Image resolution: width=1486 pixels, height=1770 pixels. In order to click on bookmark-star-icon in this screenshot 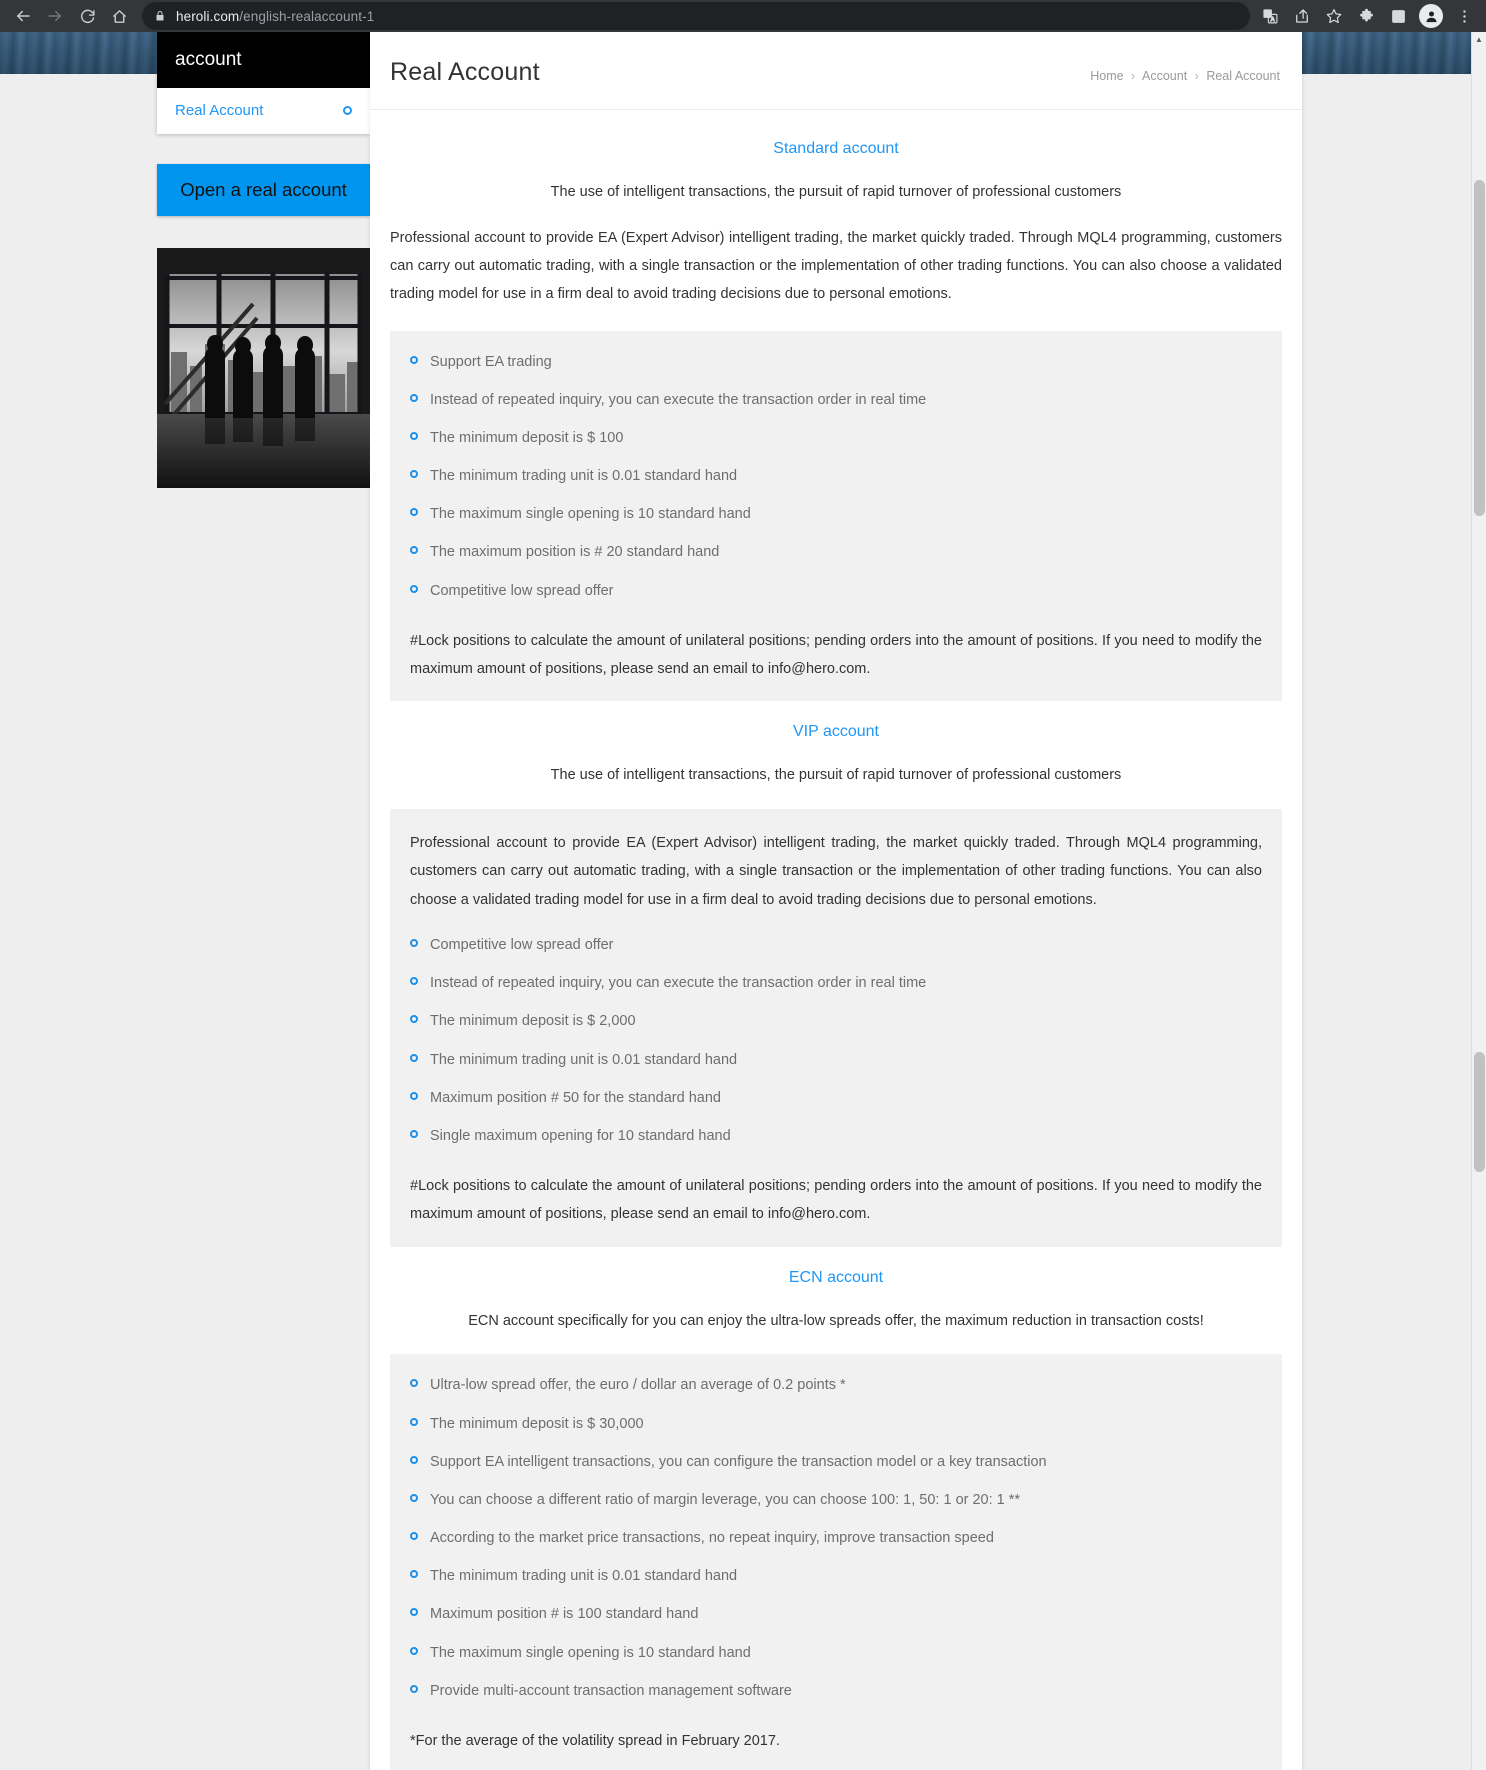, I will do `click(1334, 16)`.